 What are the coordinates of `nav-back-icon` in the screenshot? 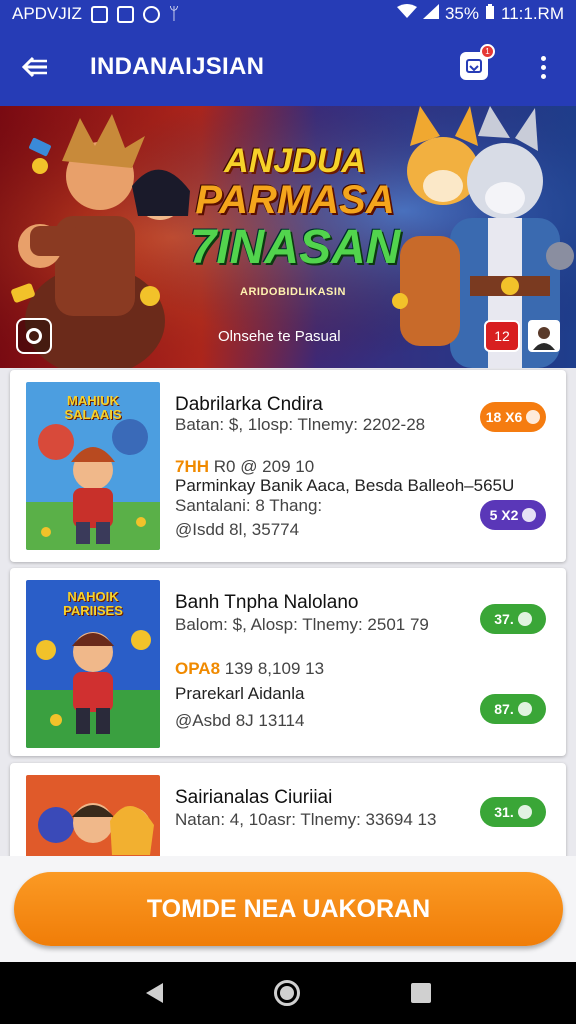 It's located at (154, 993).